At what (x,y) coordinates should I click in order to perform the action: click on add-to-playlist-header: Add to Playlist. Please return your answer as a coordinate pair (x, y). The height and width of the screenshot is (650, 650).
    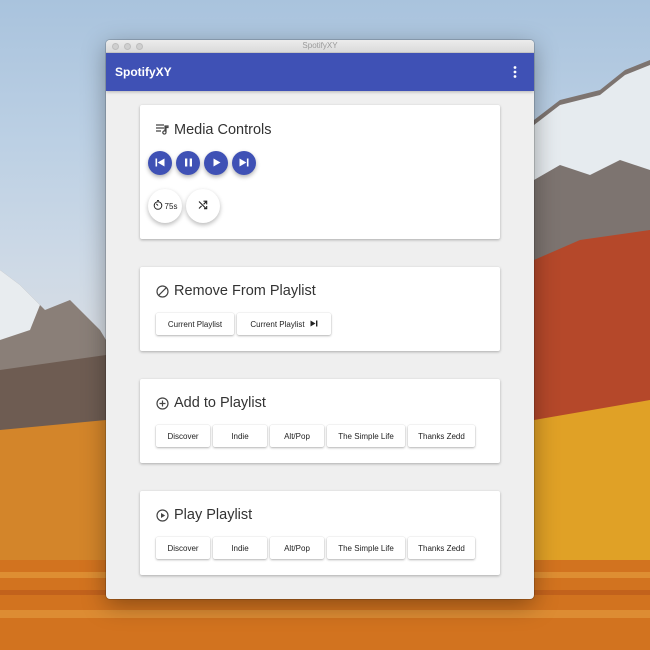
    Looking at the image, I should click on (211, 403).